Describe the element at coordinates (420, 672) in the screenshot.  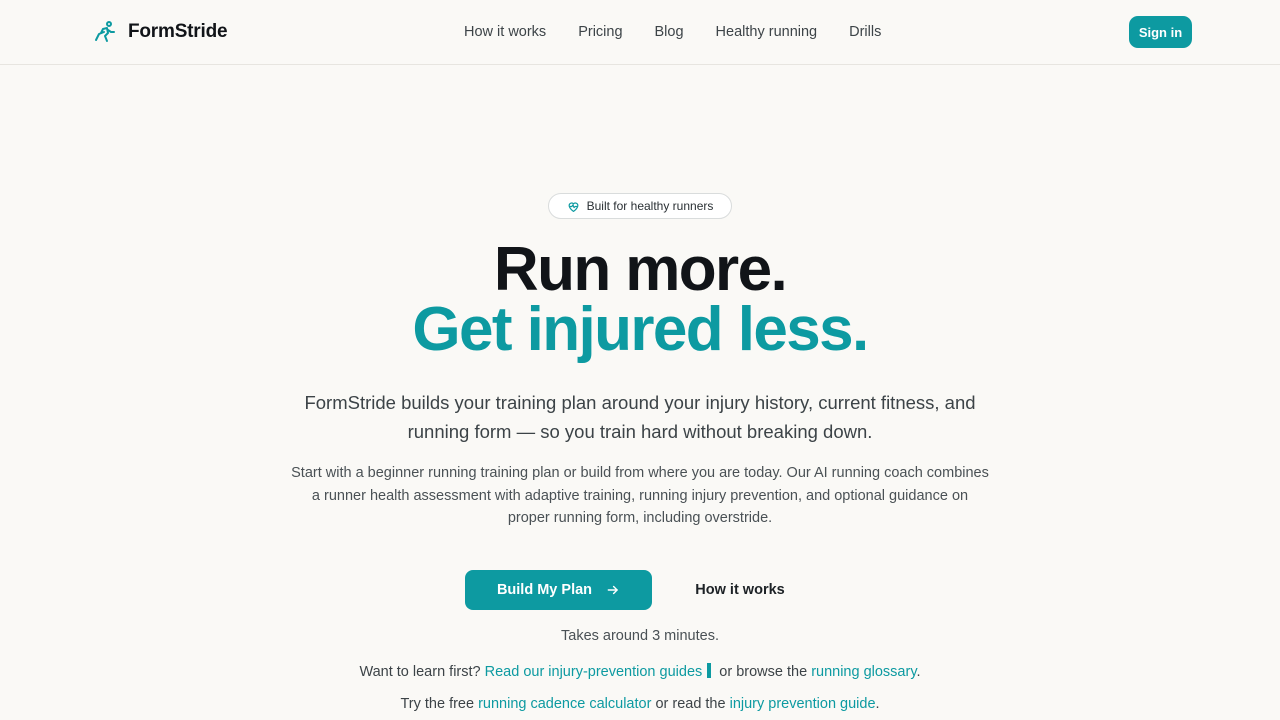
I see `learn-prefix: Want to learn first?` at that location.